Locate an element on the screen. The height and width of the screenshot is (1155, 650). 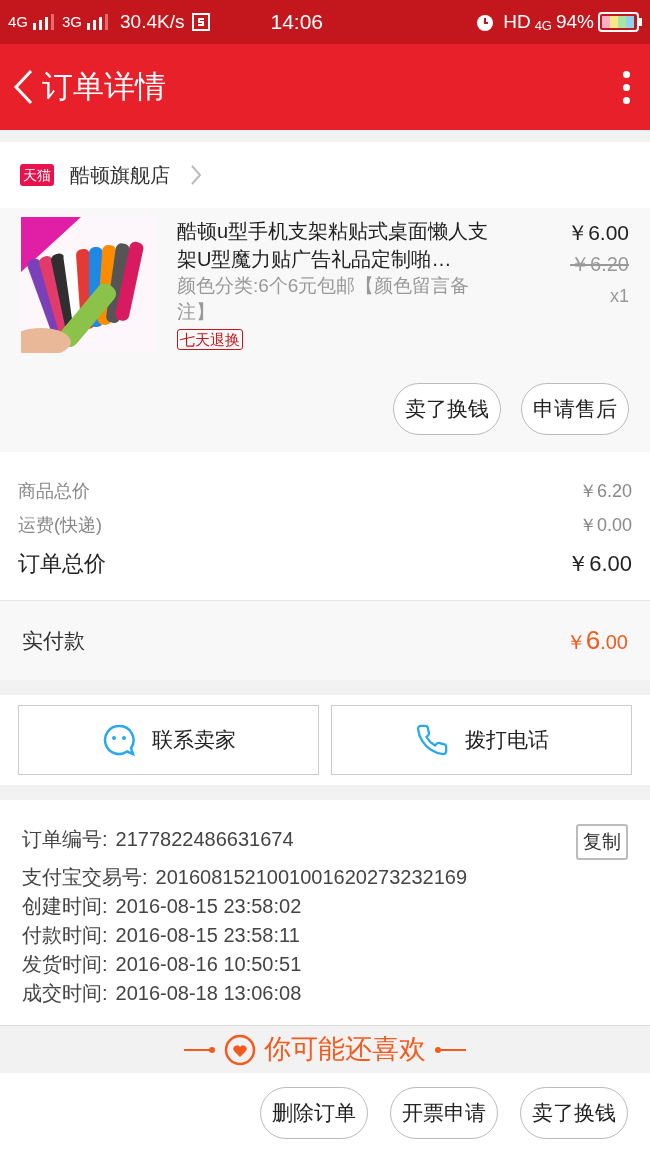
battery-icon is located at coordinates (620, 22).